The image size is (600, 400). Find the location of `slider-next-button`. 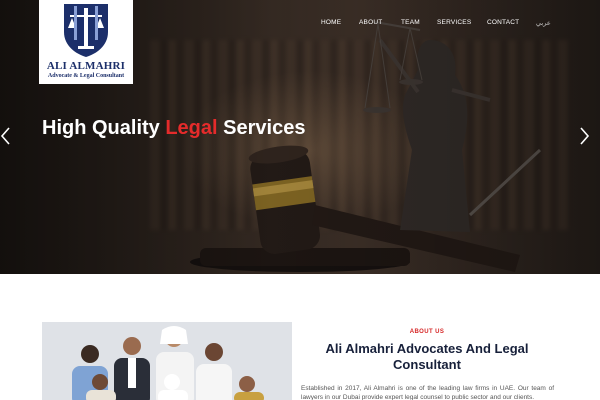

slider-next-button is located at coordinates (585, 136).